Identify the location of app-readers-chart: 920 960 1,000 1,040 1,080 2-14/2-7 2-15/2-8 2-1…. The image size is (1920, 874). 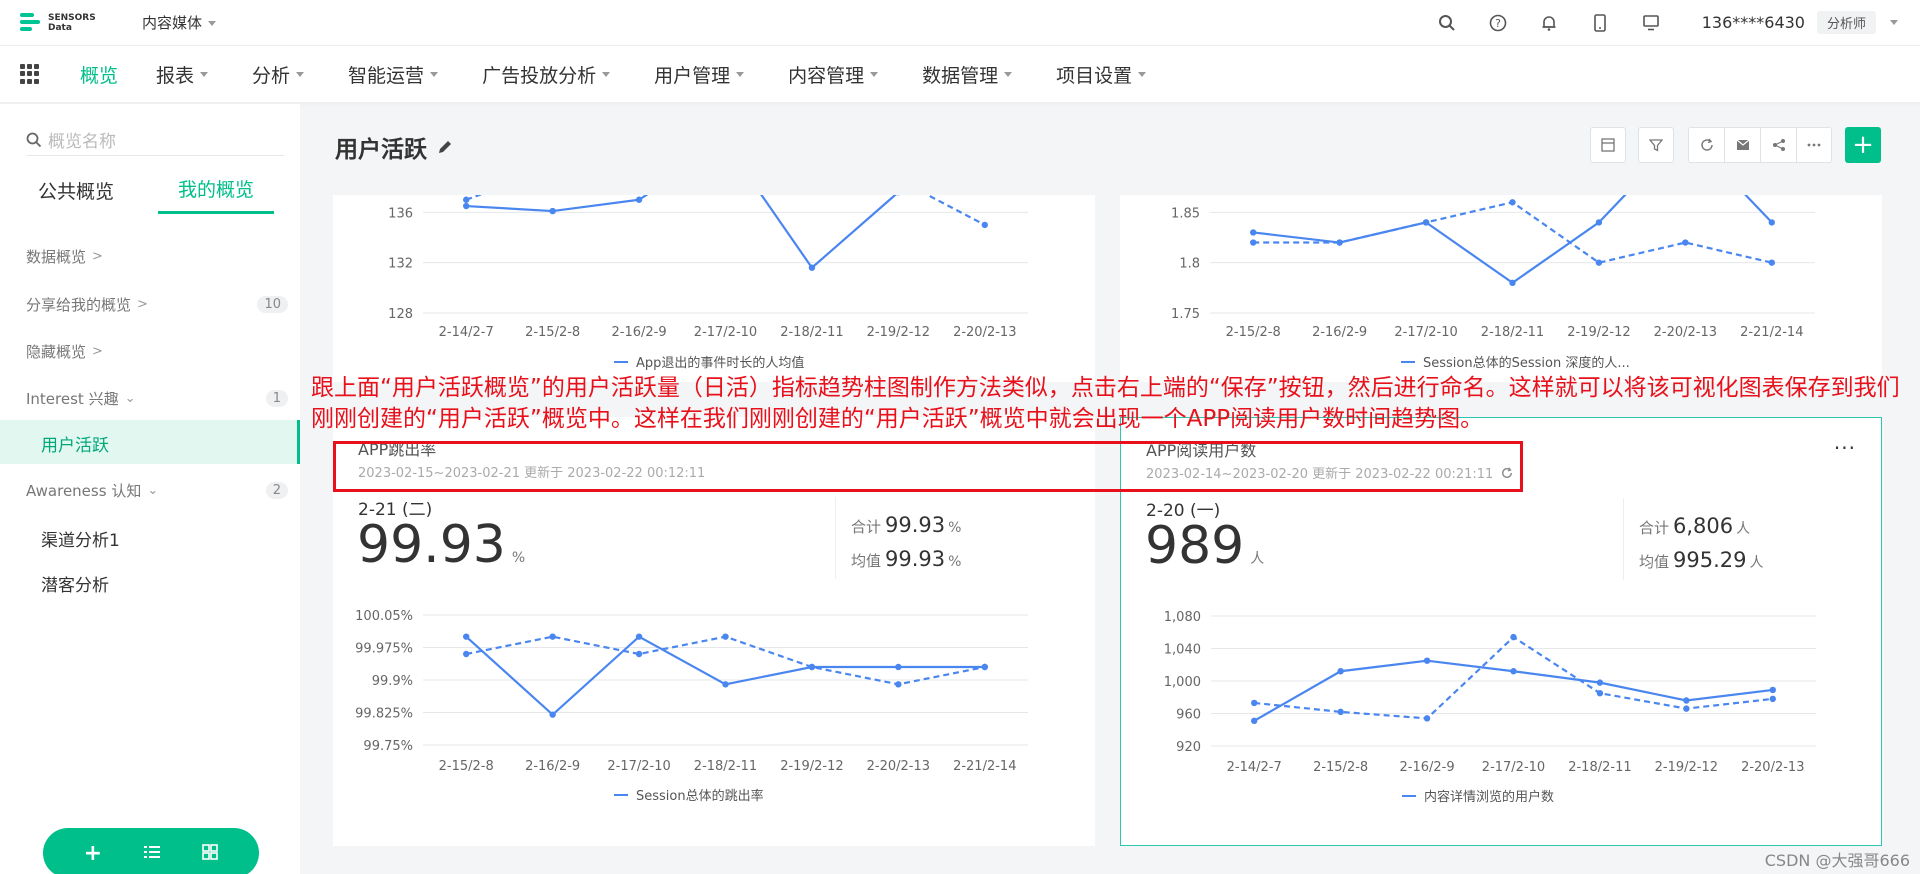
(1490, 707).